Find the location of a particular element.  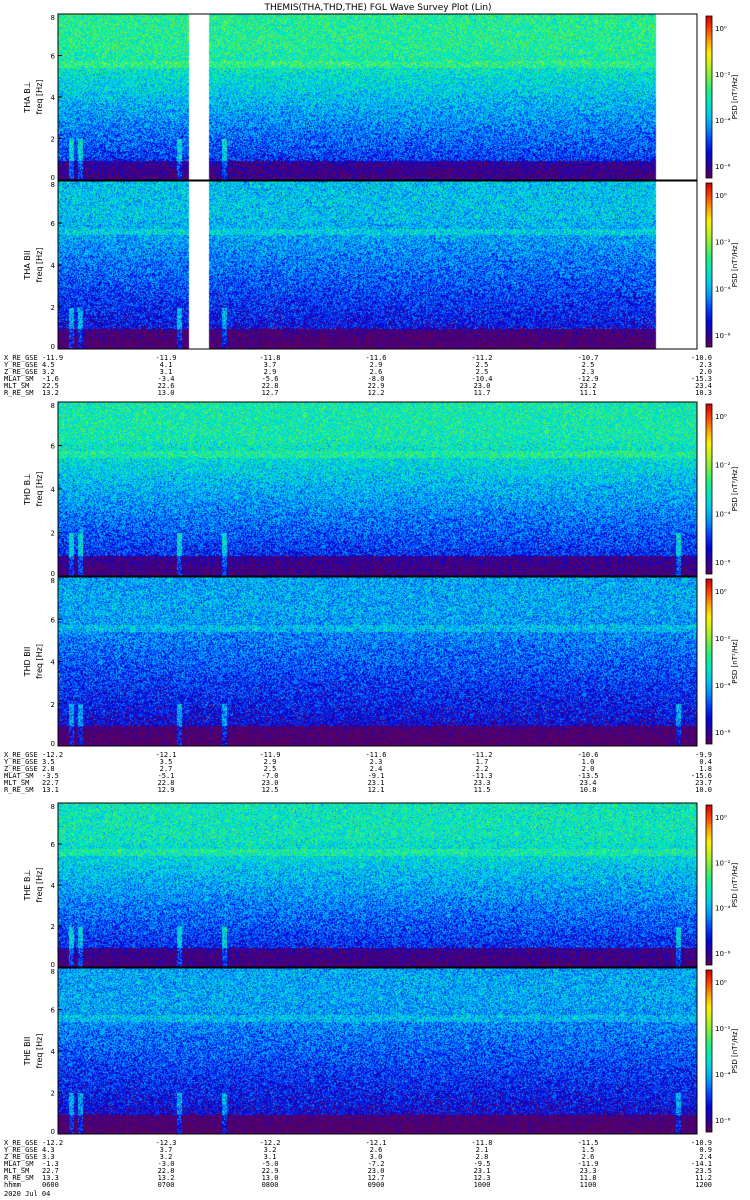

panel-label: THE B⊥ is located at coordinates (27, 885).